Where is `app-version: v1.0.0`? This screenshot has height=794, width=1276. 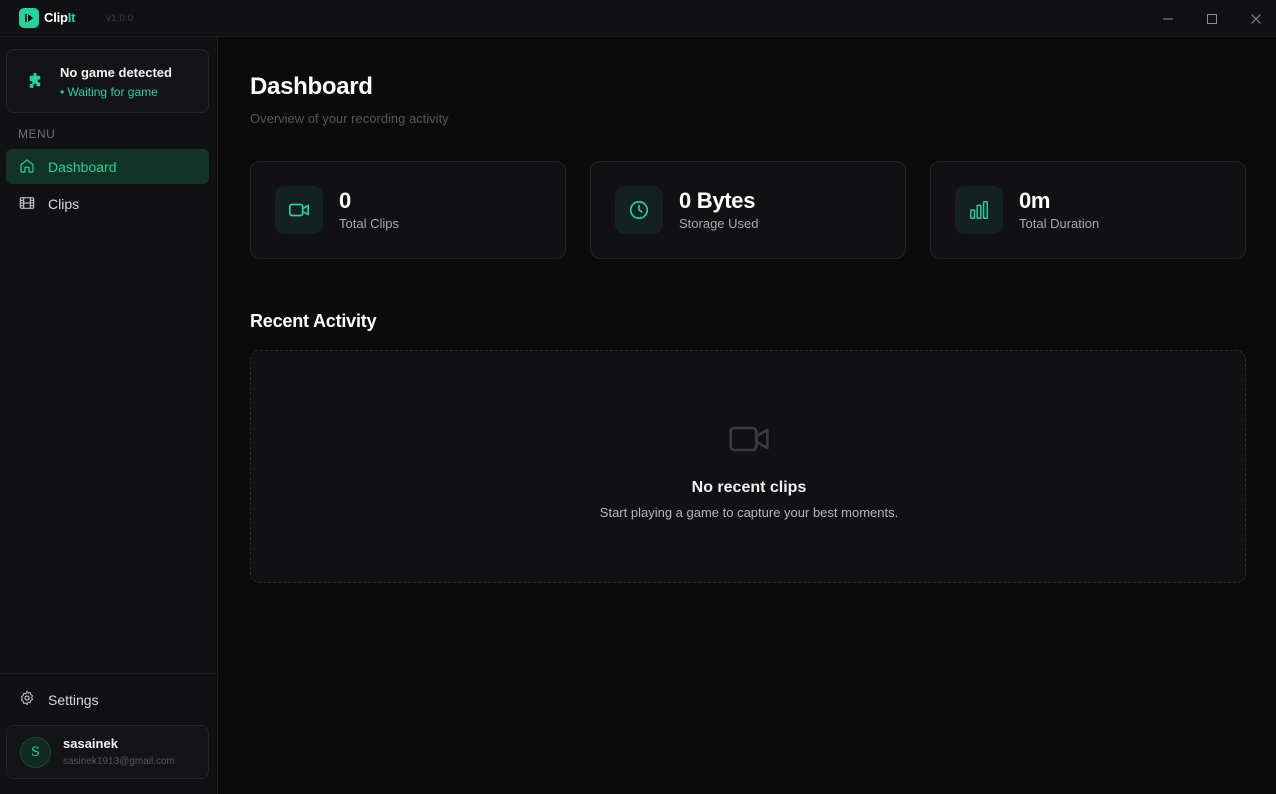 app-version: v1.0.0 is located at coordinates (120, 18).